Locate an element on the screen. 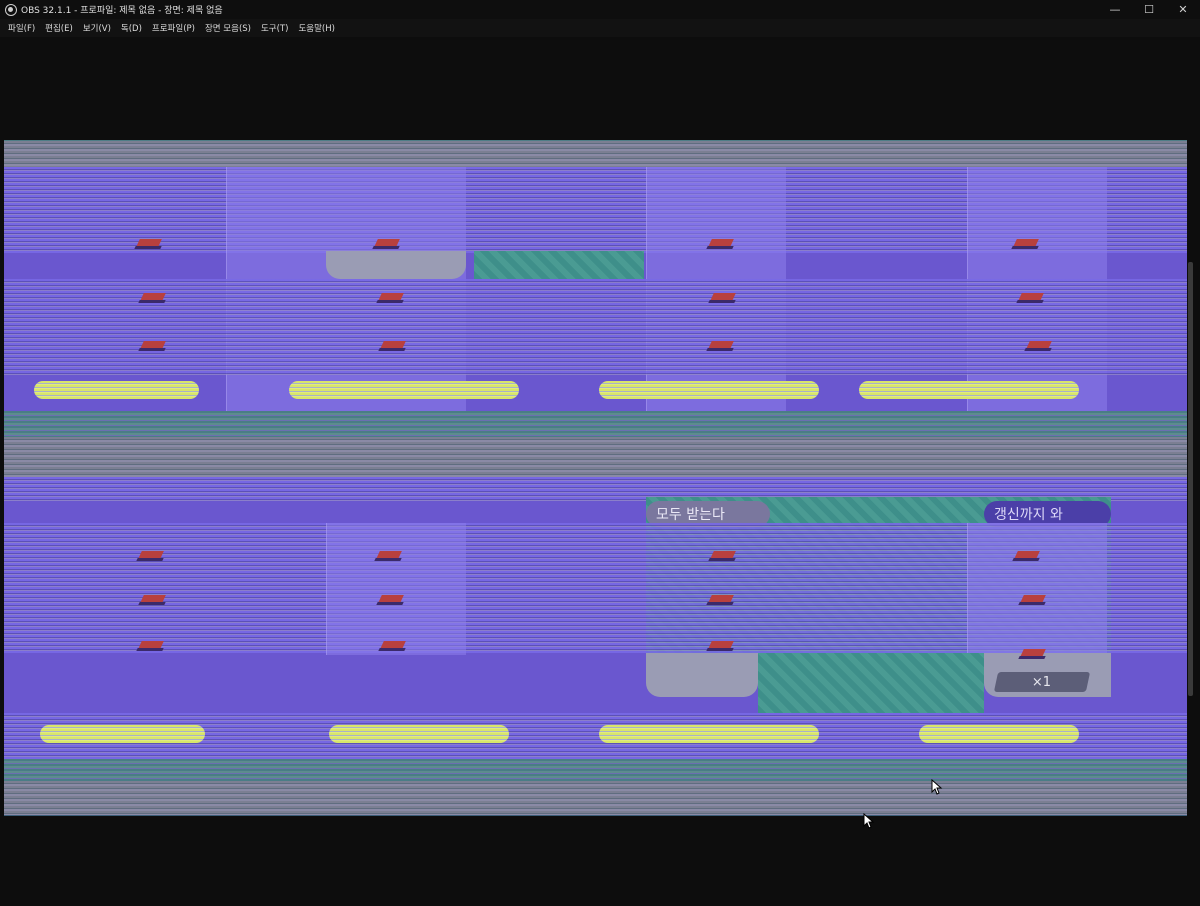 The width and height of the screenshot is (1200, 906). menu-file: 파일(F) is located at coordinates (21, 28).